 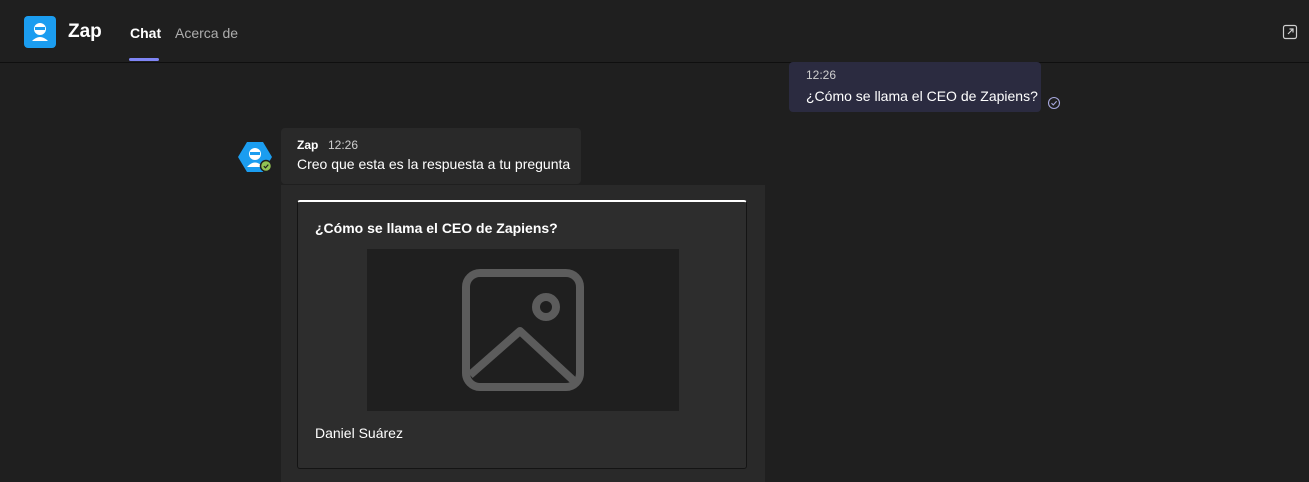 What do you see at coordinates (343, 145) in the screenshot?
I see `bot-message-time: 12:26` at bounding box center [343, 145].